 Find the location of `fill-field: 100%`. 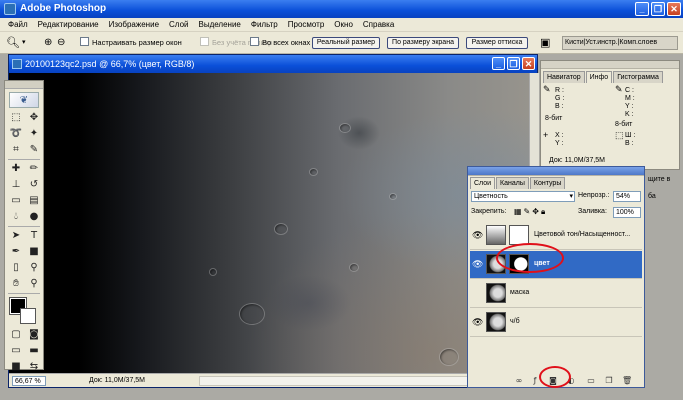

fill-field: 100% is located at coordinates (627, 212).